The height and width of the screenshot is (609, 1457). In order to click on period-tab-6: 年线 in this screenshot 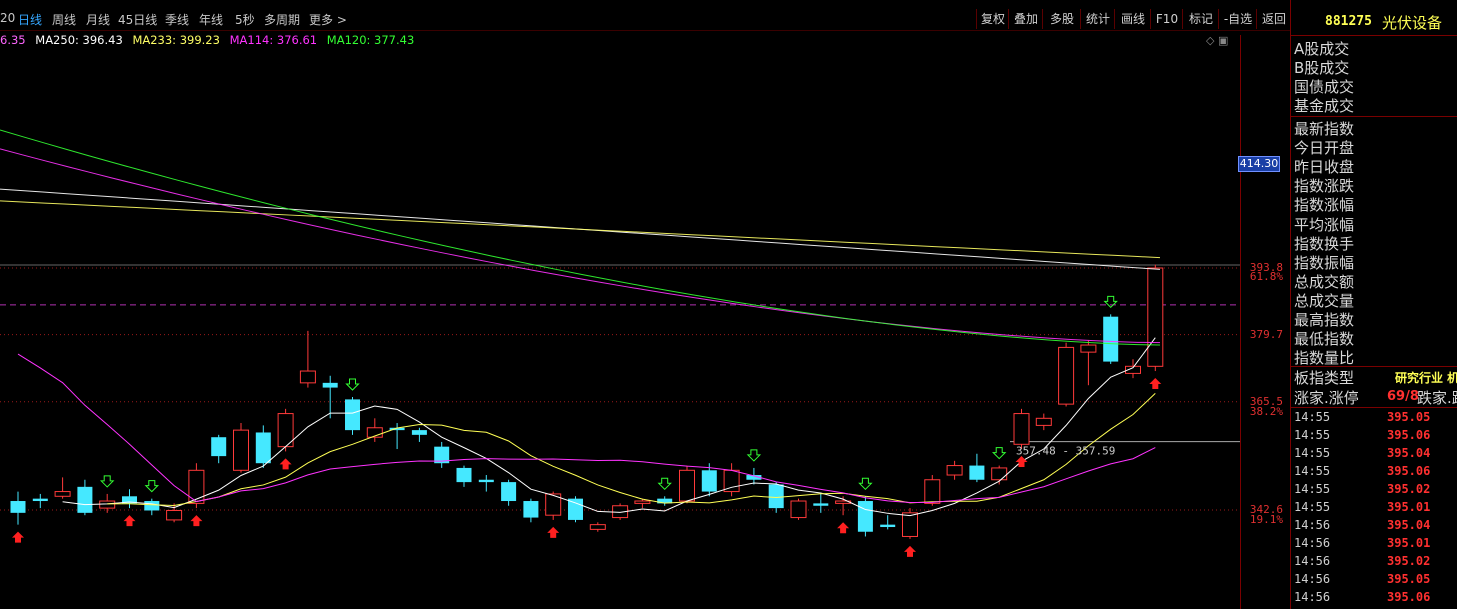, I will do `click(211, 19)`.